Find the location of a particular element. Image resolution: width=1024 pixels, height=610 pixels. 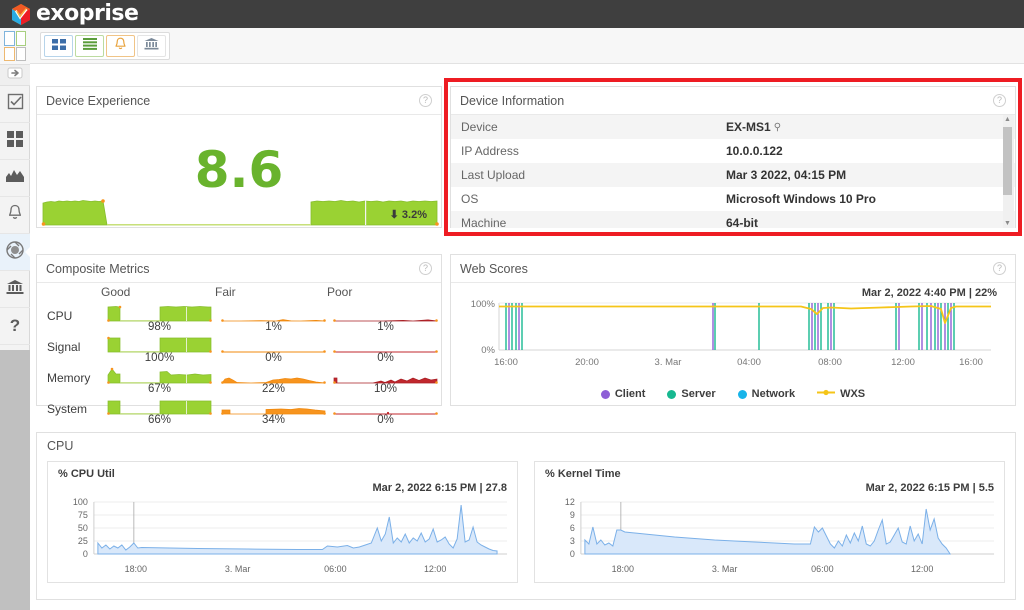

metric-poor-value: 1% is located at coordinates (385, 327).